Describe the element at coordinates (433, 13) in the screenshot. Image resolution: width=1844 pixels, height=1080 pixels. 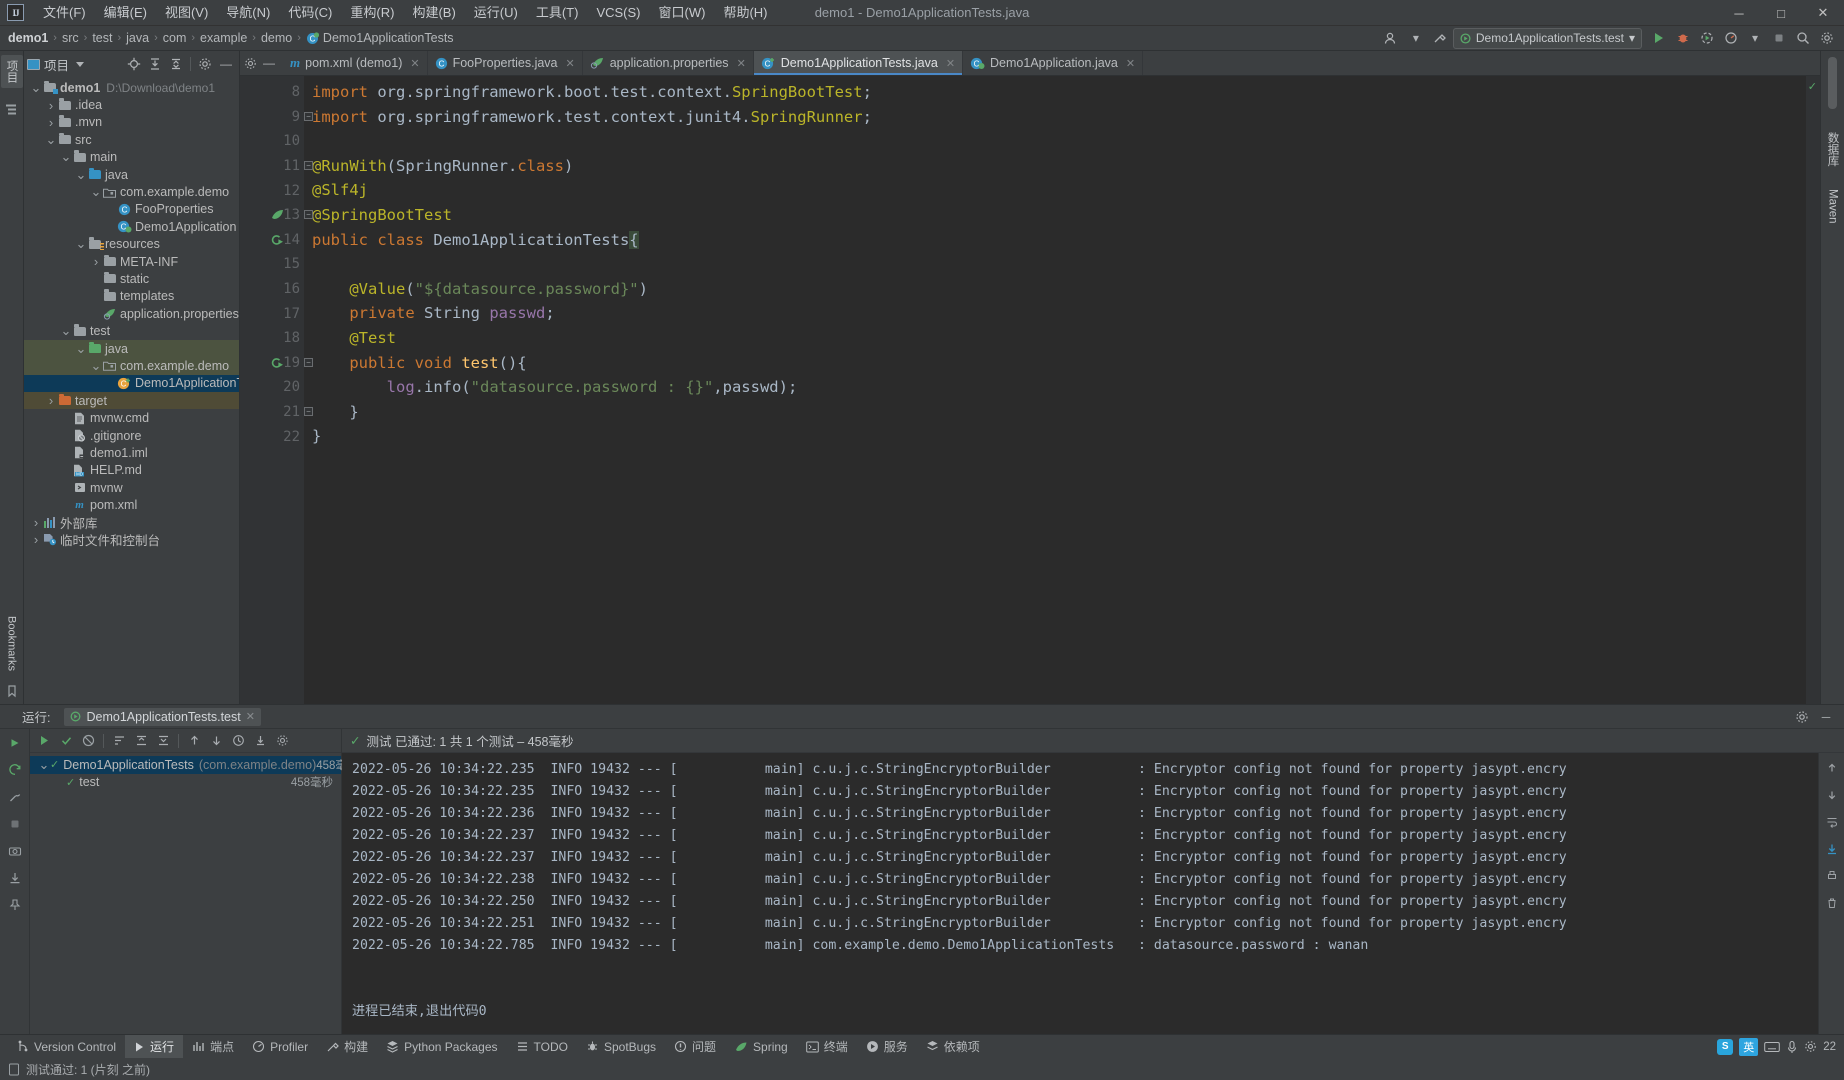
I see `menu-build: 构建(B)` at that location.